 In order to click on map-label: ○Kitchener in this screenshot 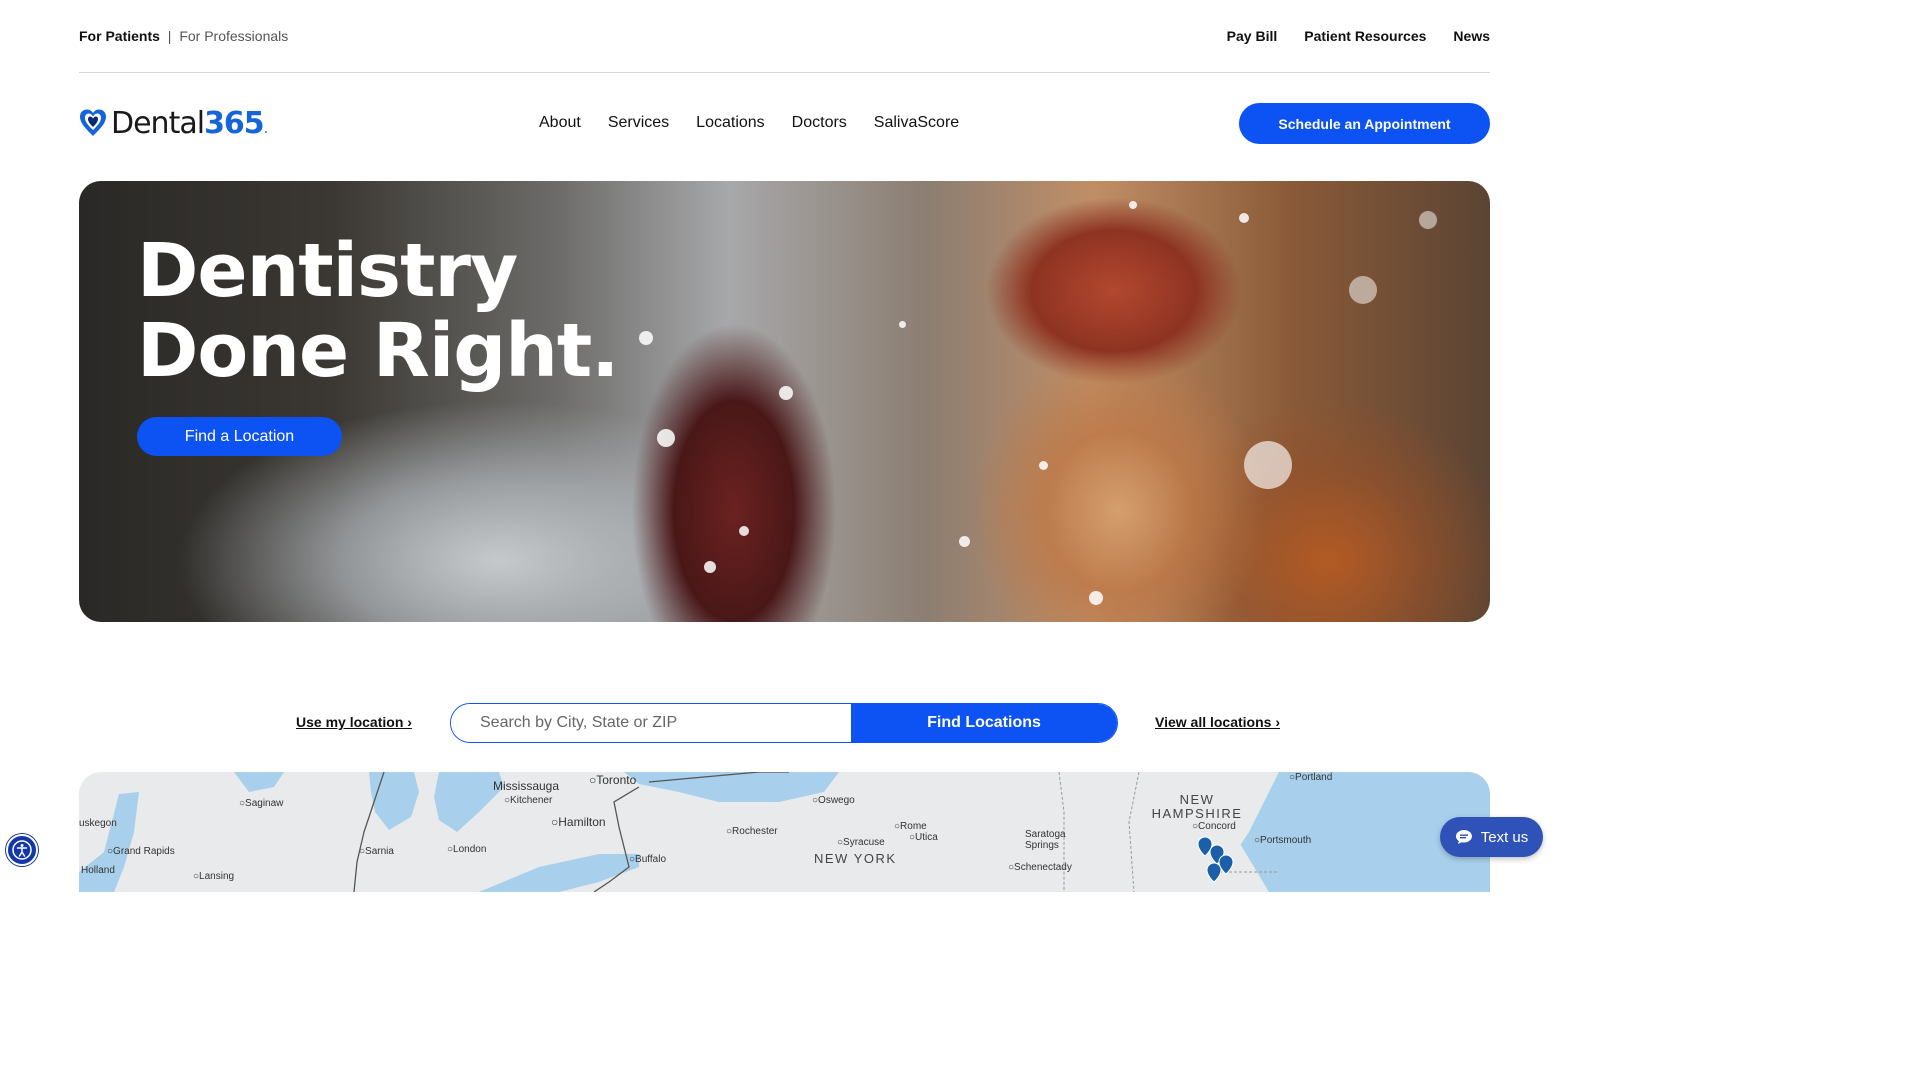, I will do `click(528, 800)`.